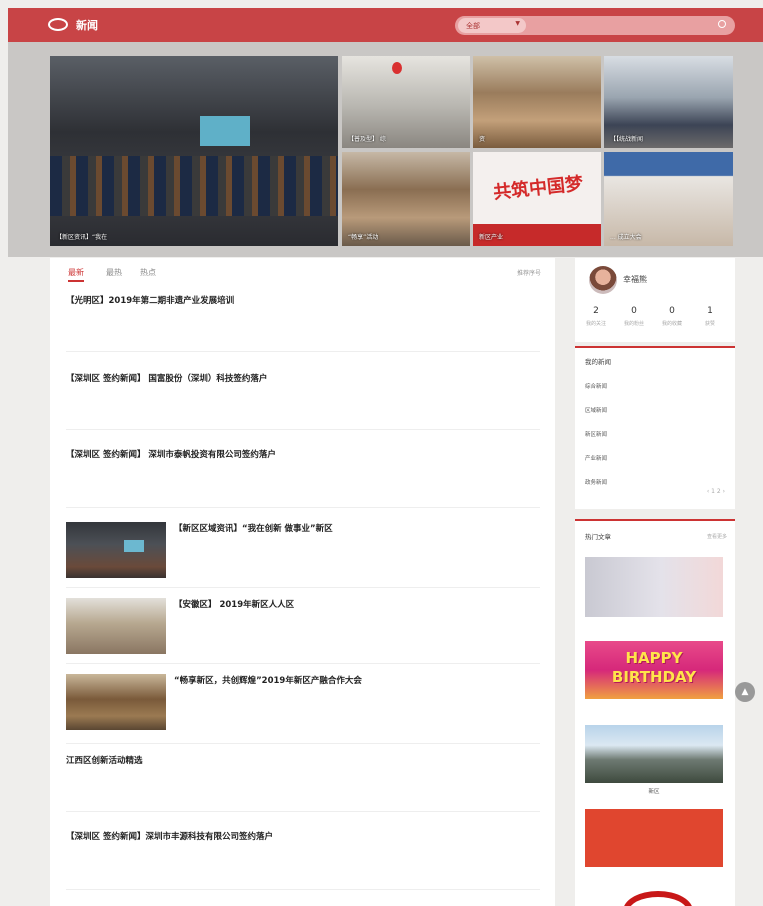 The width and height of the screenshot is (763, 906). Describe the element at coordinates (491, 237) in the screenshot. I see `banner-caption: 新区产业` at that location.